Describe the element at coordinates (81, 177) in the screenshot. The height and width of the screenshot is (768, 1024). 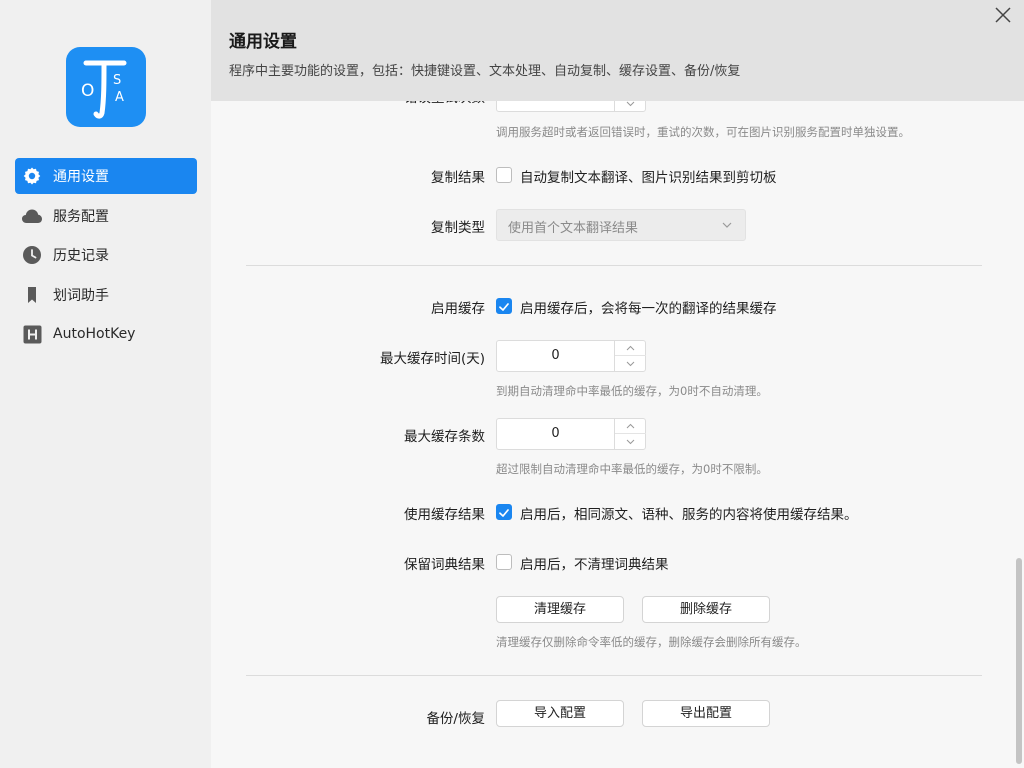
I see `sidebar-item-label: 通用设置` at that location.